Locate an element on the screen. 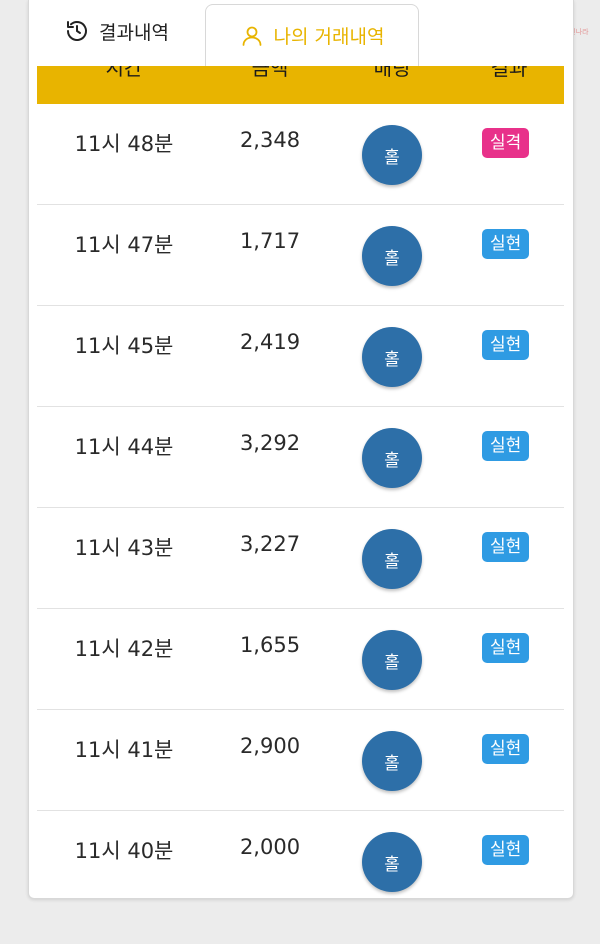  row-amount: 2,000 is located at coordinates (270, 847).